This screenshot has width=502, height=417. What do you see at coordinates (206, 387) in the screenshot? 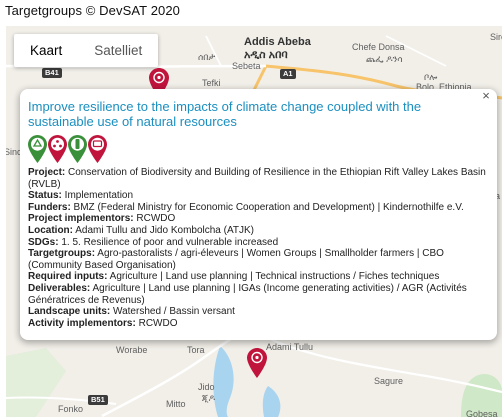
I see `place-label: Jido` at bounding box center [206, 387].